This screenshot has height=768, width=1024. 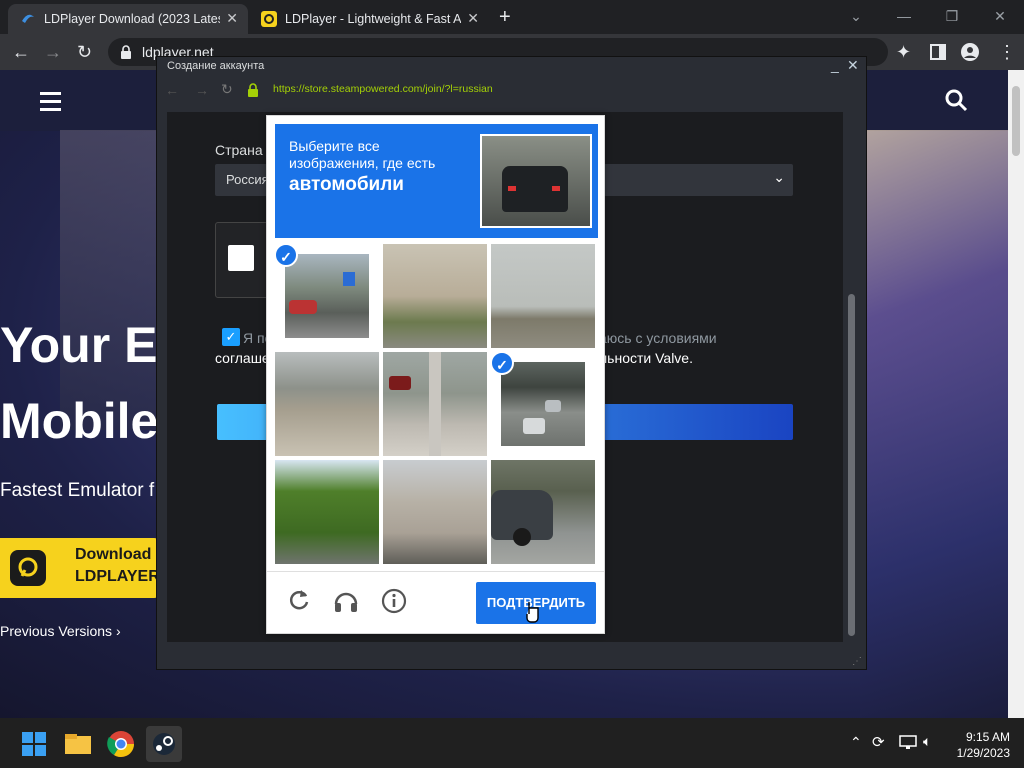 I want to click on windows-taskbar: ⌃ ⟳ 🔈︎ 9:15 AM 1/29/2023, so click(x=512, y=743).